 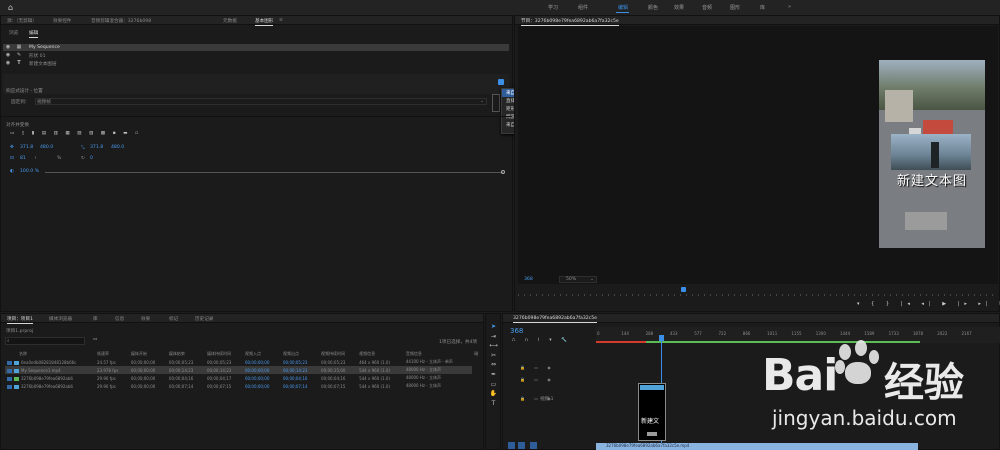 I want to click on track-a3-toggle, so click(x=533, y=445).